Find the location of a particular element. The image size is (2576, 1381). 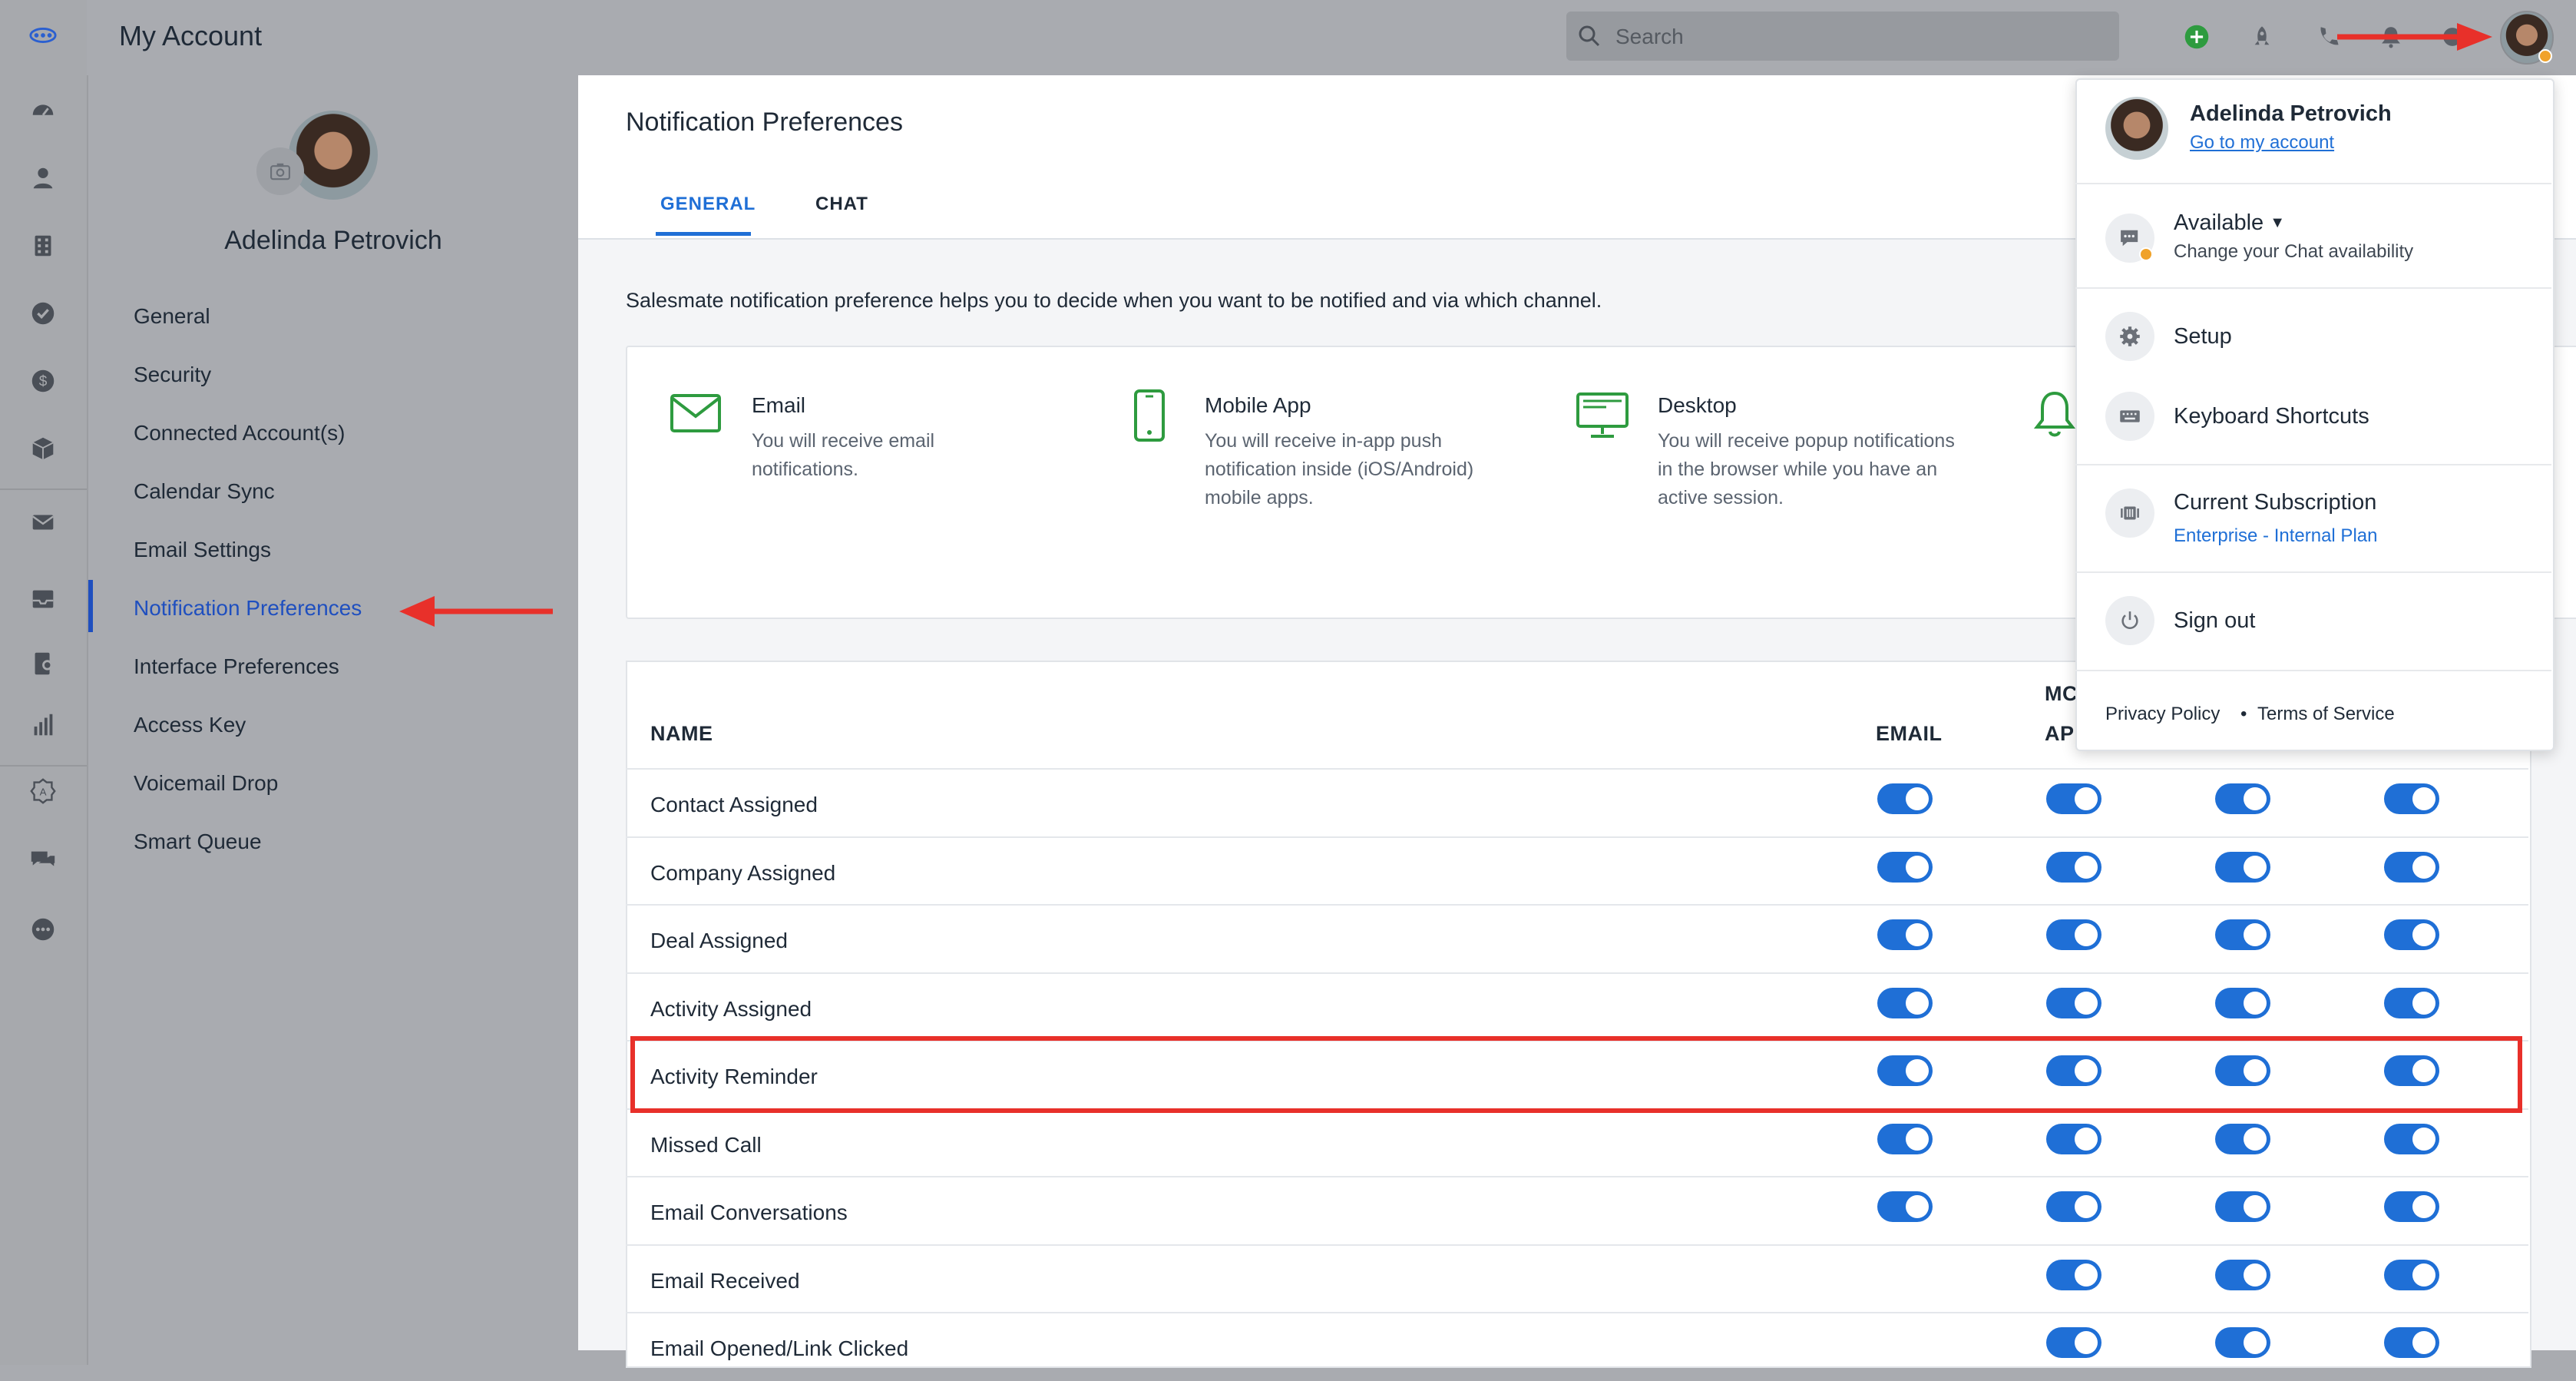

availability-subtext: Change your Chat availability is located at coordinates (2294, 251).